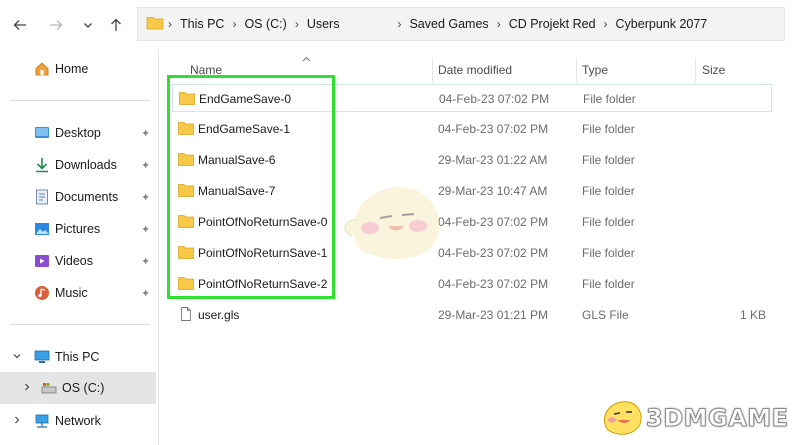 Image resolution: width=792 pixels, height=445 pixels. I want to click on column-size: Size, so click(713, 70).